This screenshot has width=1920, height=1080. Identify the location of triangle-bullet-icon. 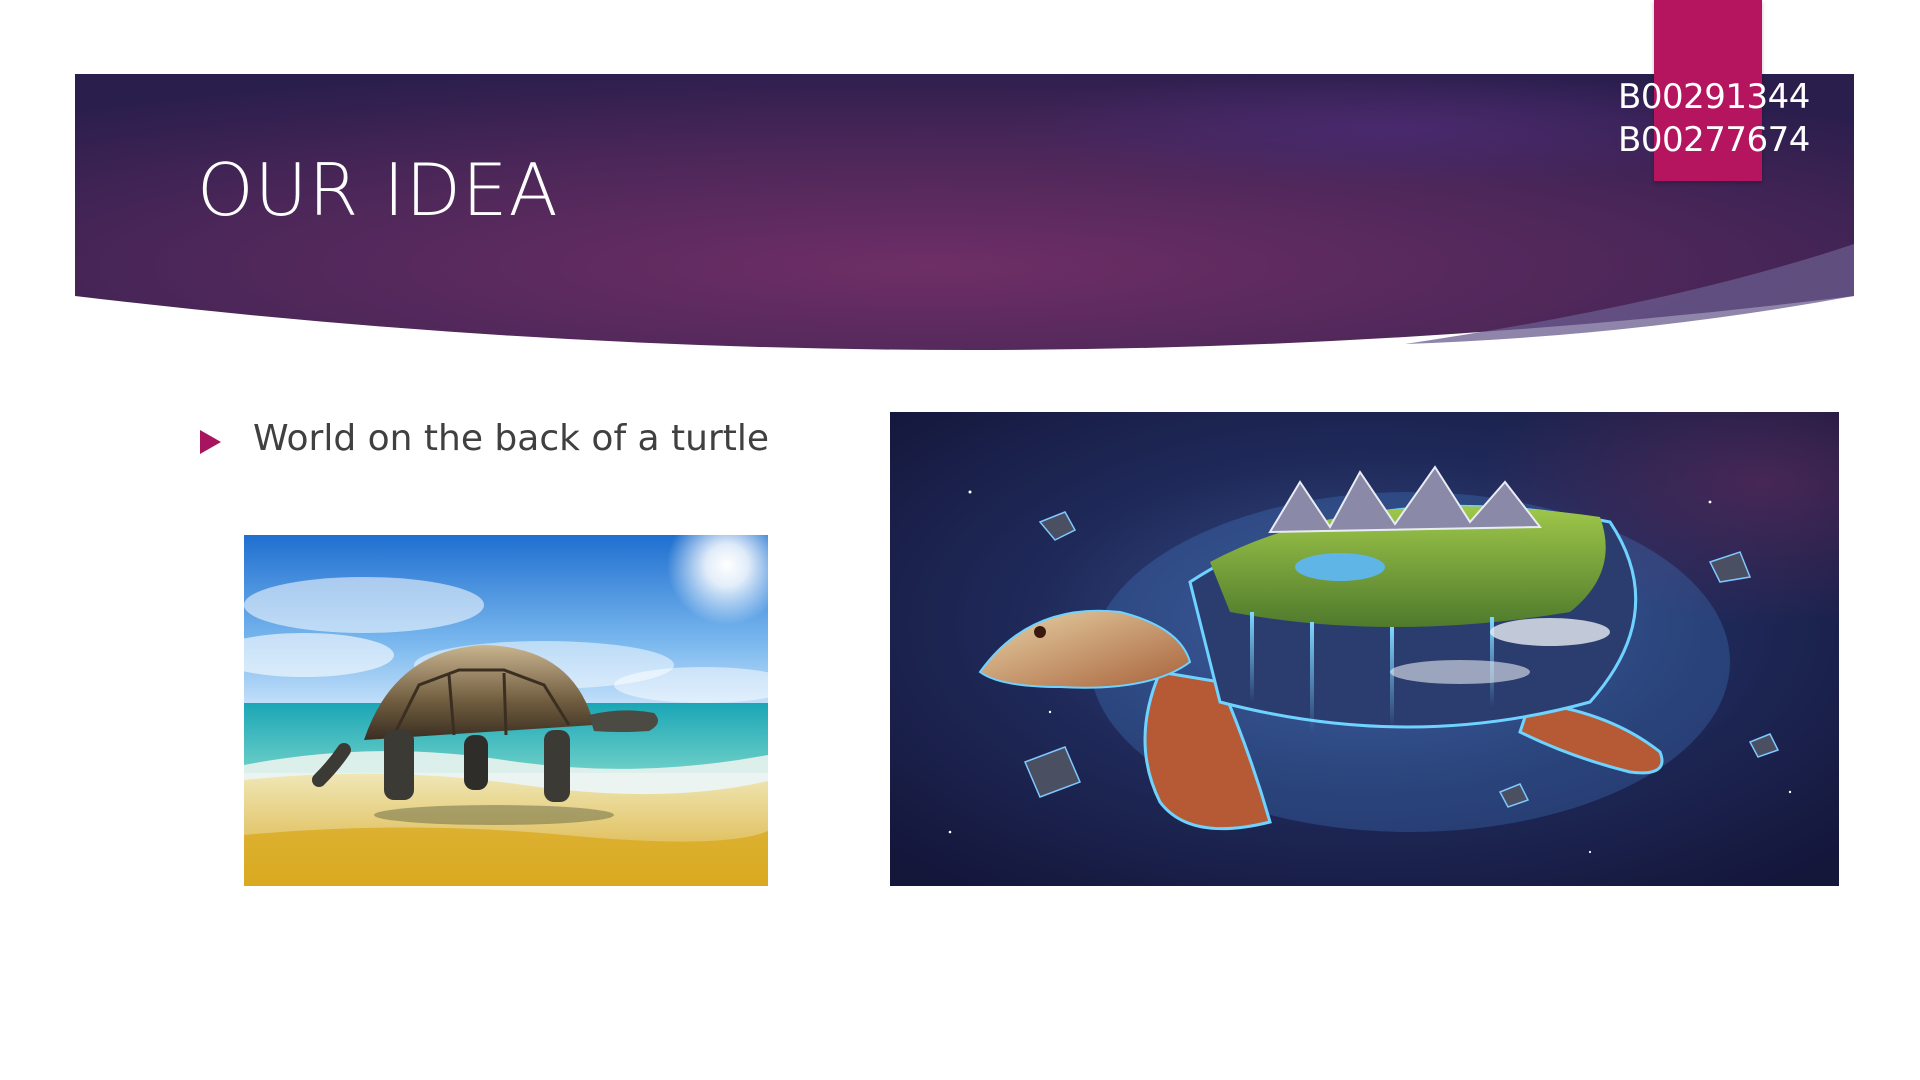
(210, 441).